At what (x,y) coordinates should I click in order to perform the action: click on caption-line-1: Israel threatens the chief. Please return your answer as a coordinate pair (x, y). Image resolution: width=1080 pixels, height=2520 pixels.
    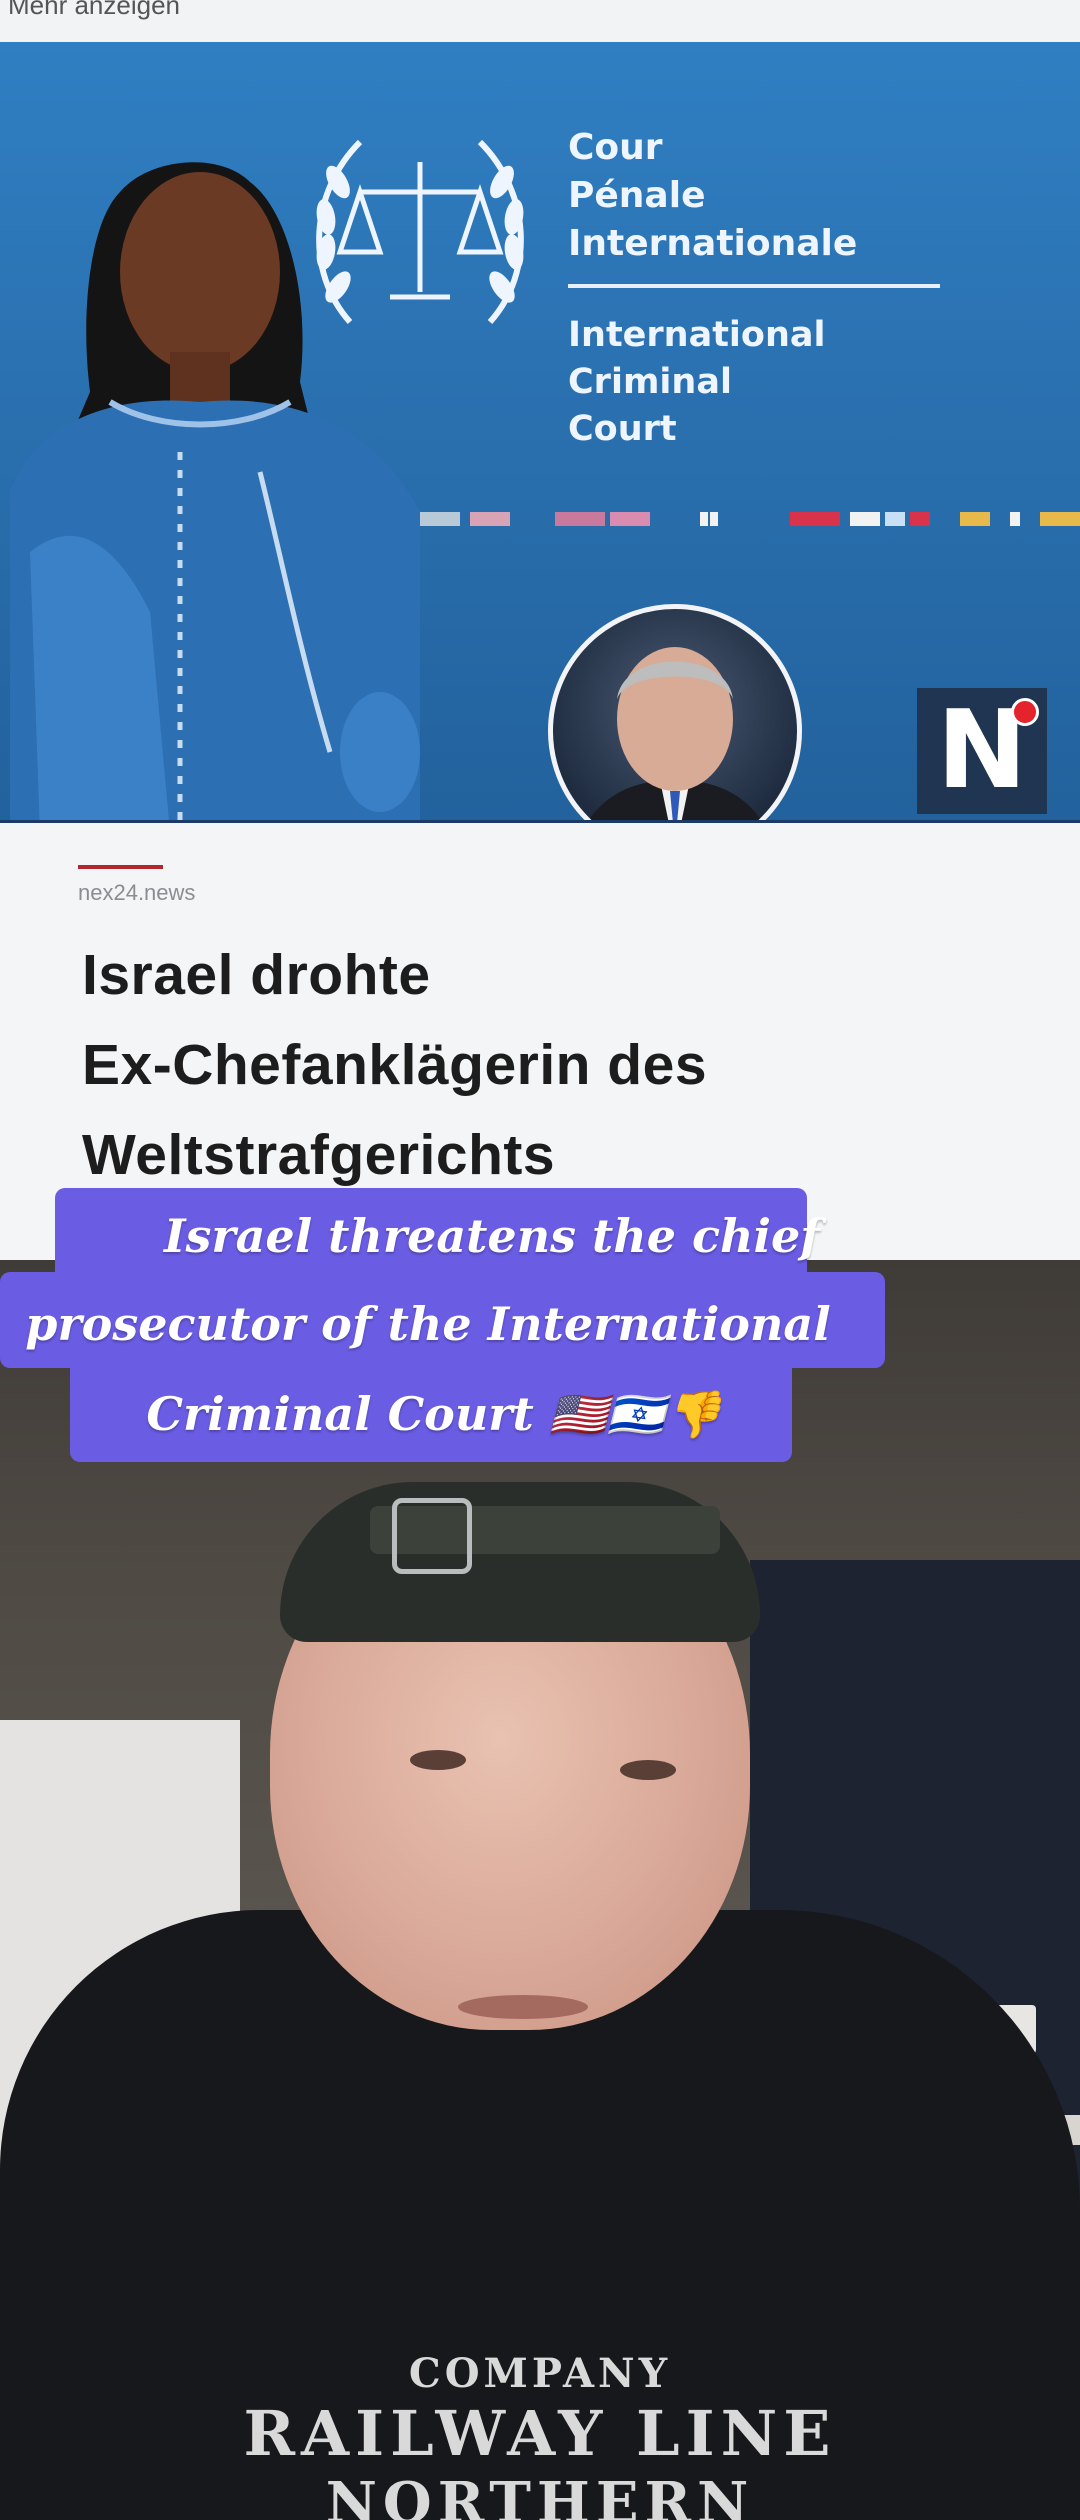
    Looking at the image, I should click on (492, 1236).